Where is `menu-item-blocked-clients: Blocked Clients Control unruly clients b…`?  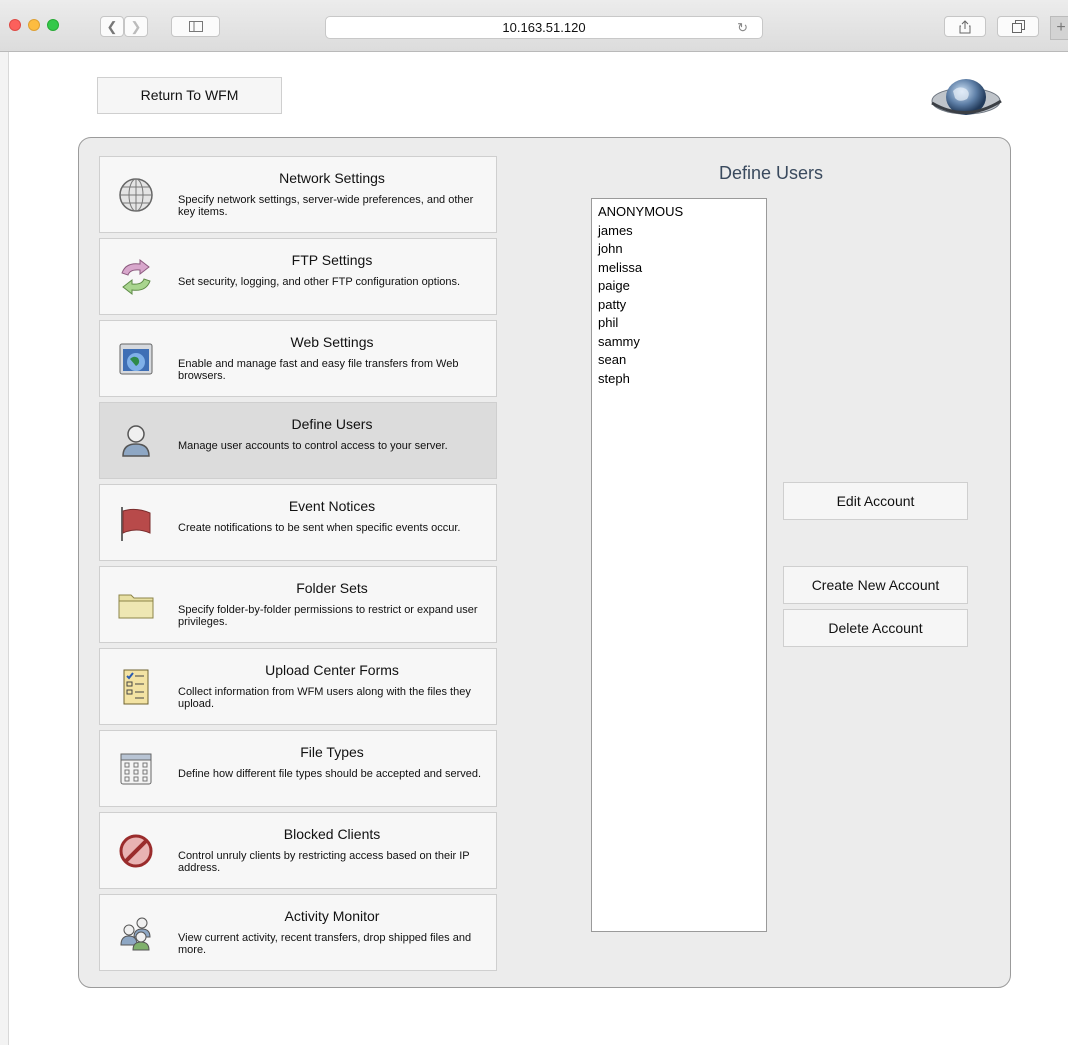
menu-item-blocked-clients: Blocked Clients Control unruly clients b… is located at coordinates (298, 850).